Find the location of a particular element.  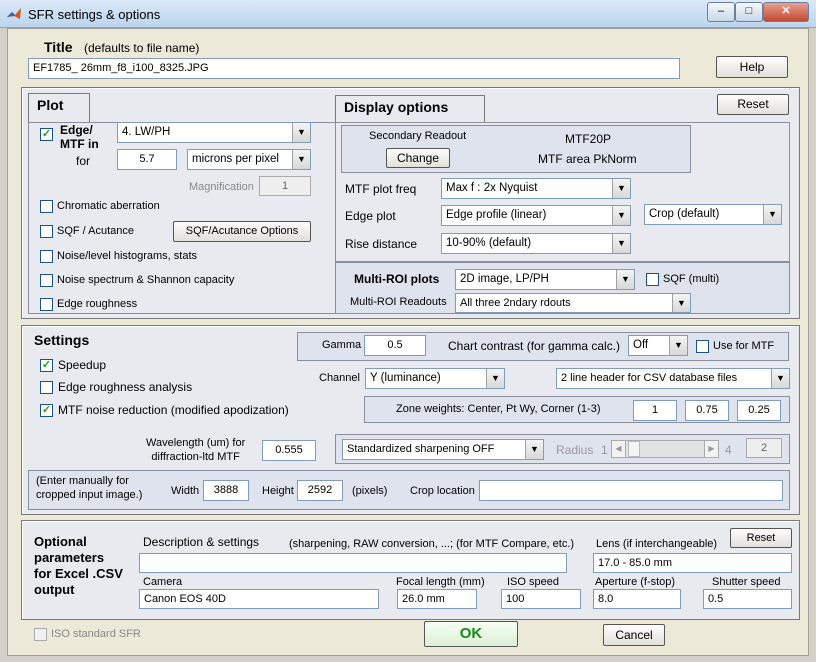

multi-roi-value: 2D image, LP/PH is located at coordinates (504, 279).